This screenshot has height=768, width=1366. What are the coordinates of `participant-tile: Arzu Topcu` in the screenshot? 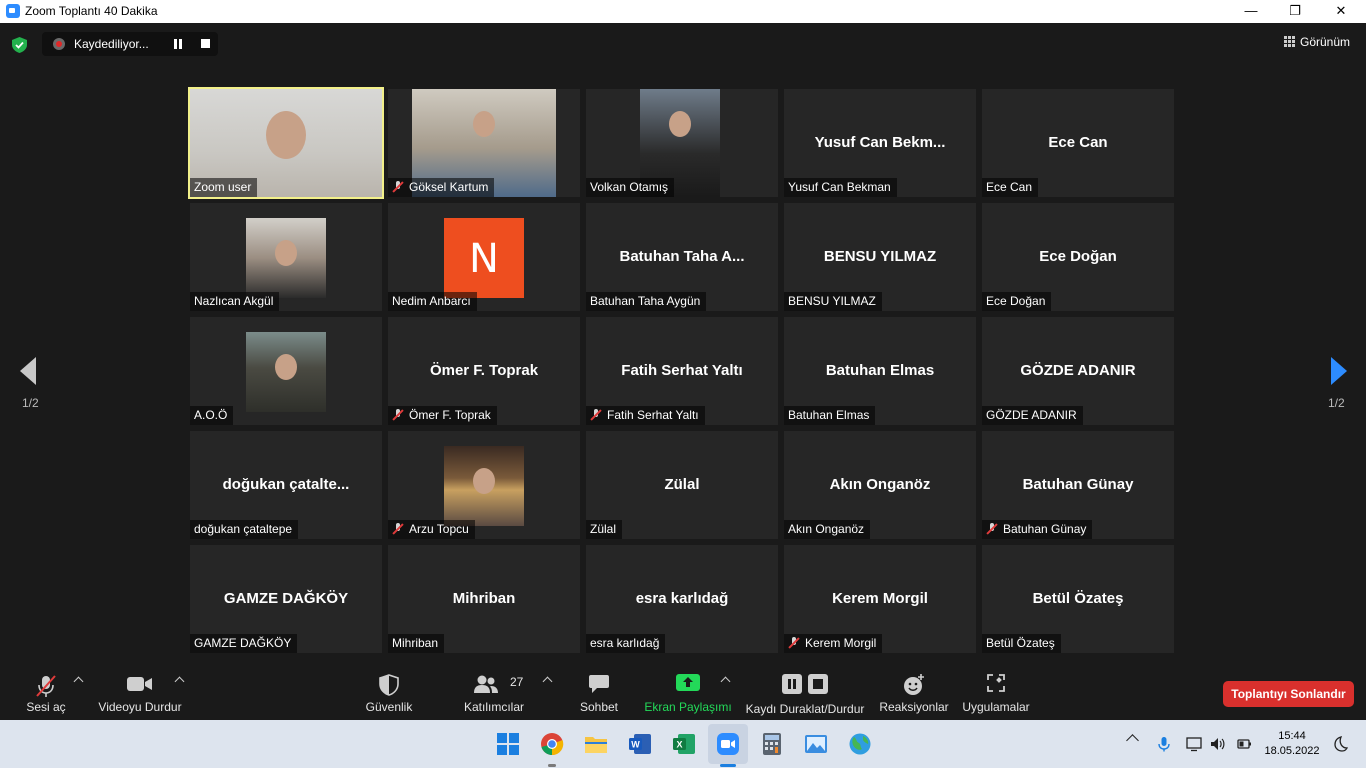 It's located at (484, 485).